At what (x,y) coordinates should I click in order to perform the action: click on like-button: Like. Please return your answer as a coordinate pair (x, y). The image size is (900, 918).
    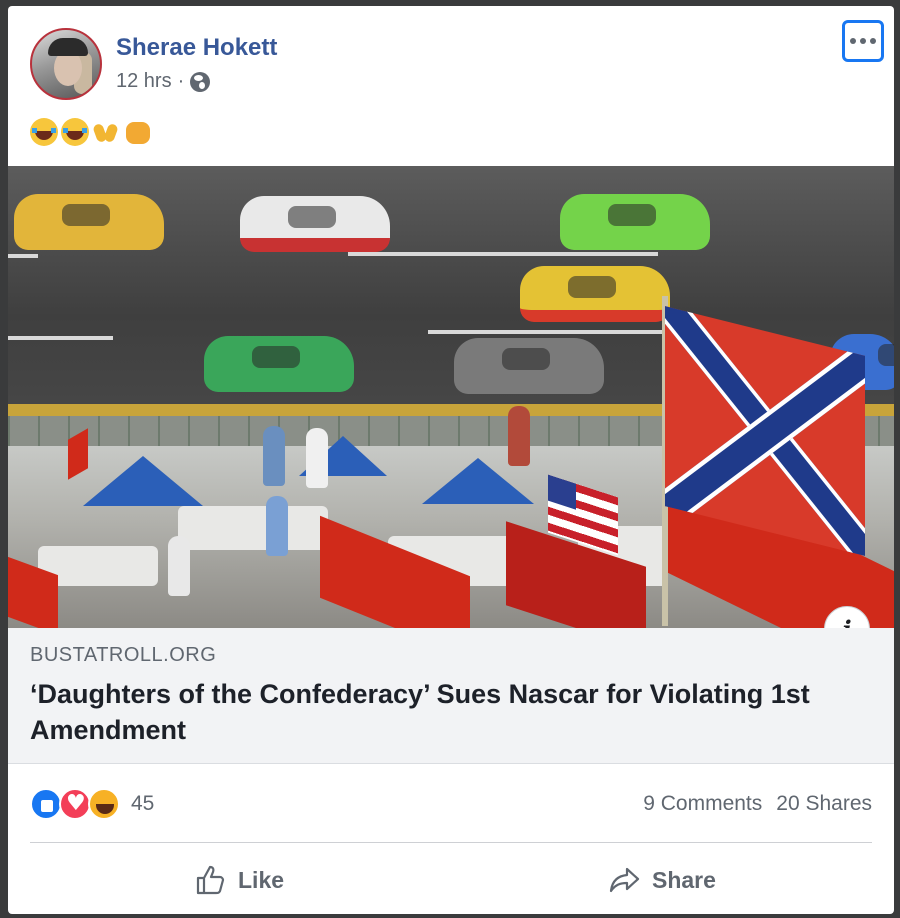
    Looking at the image, I should click on (239, 880).